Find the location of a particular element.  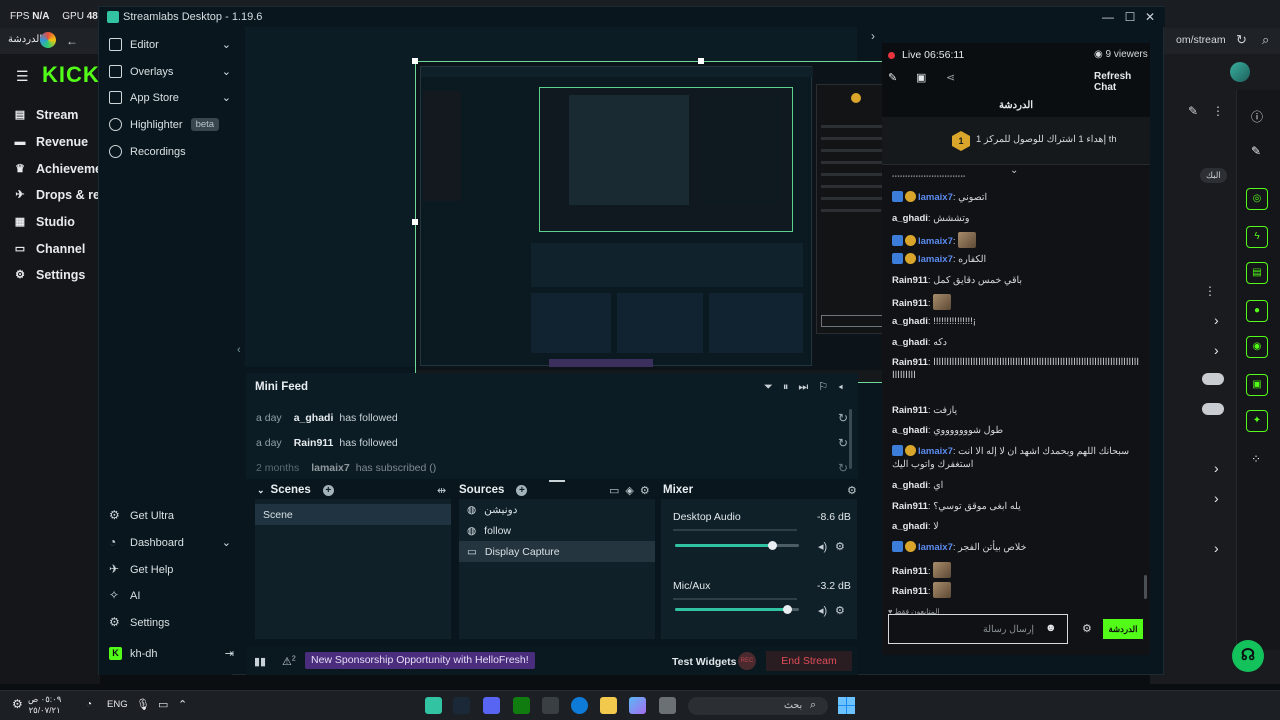

kick-chevron-1: › is located at coordinates (1216, 320).